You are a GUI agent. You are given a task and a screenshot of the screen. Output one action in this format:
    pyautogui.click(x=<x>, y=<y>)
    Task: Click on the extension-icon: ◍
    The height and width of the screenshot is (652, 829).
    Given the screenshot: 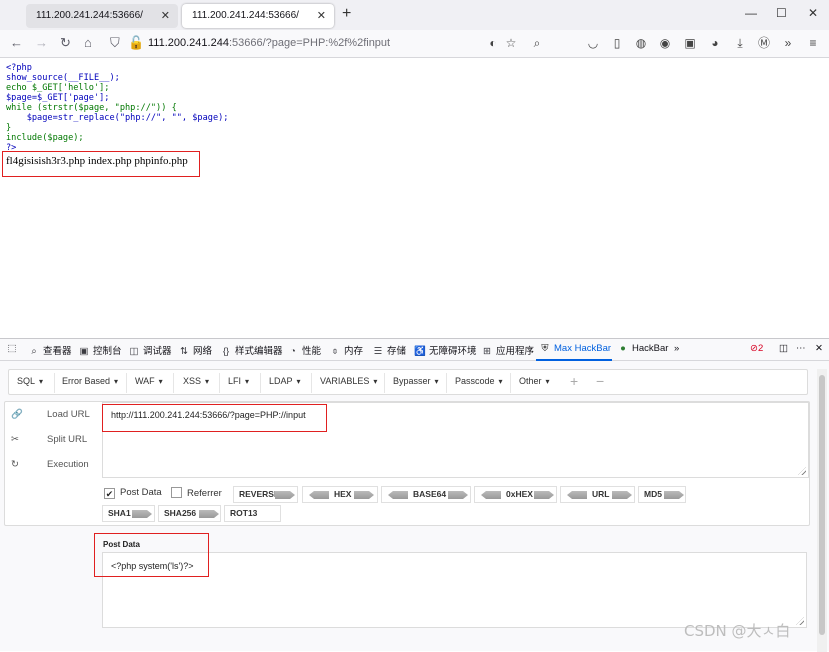 What is the action you would take?
    pyautogui.click(x=641, y=43)
    